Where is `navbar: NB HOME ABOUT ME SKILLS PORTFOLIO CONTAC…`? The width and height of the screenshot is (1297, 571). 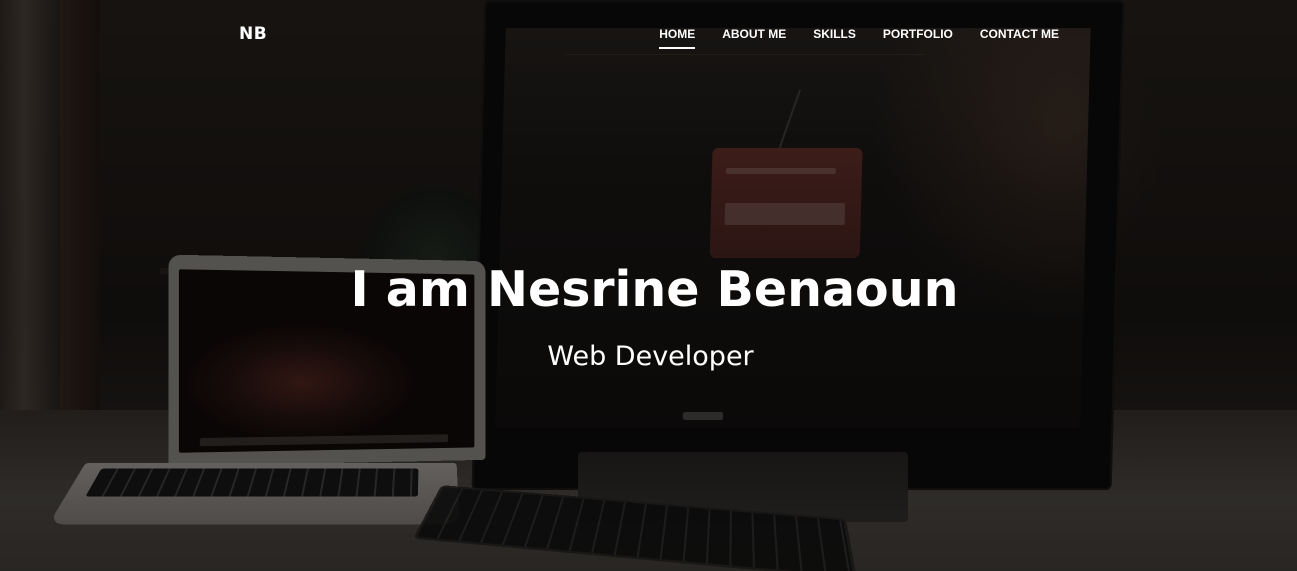 navbar: NB HOME ABOUT ME SKILLS PORTFOLIO CONTAC… is located at coordinates (648, 33).